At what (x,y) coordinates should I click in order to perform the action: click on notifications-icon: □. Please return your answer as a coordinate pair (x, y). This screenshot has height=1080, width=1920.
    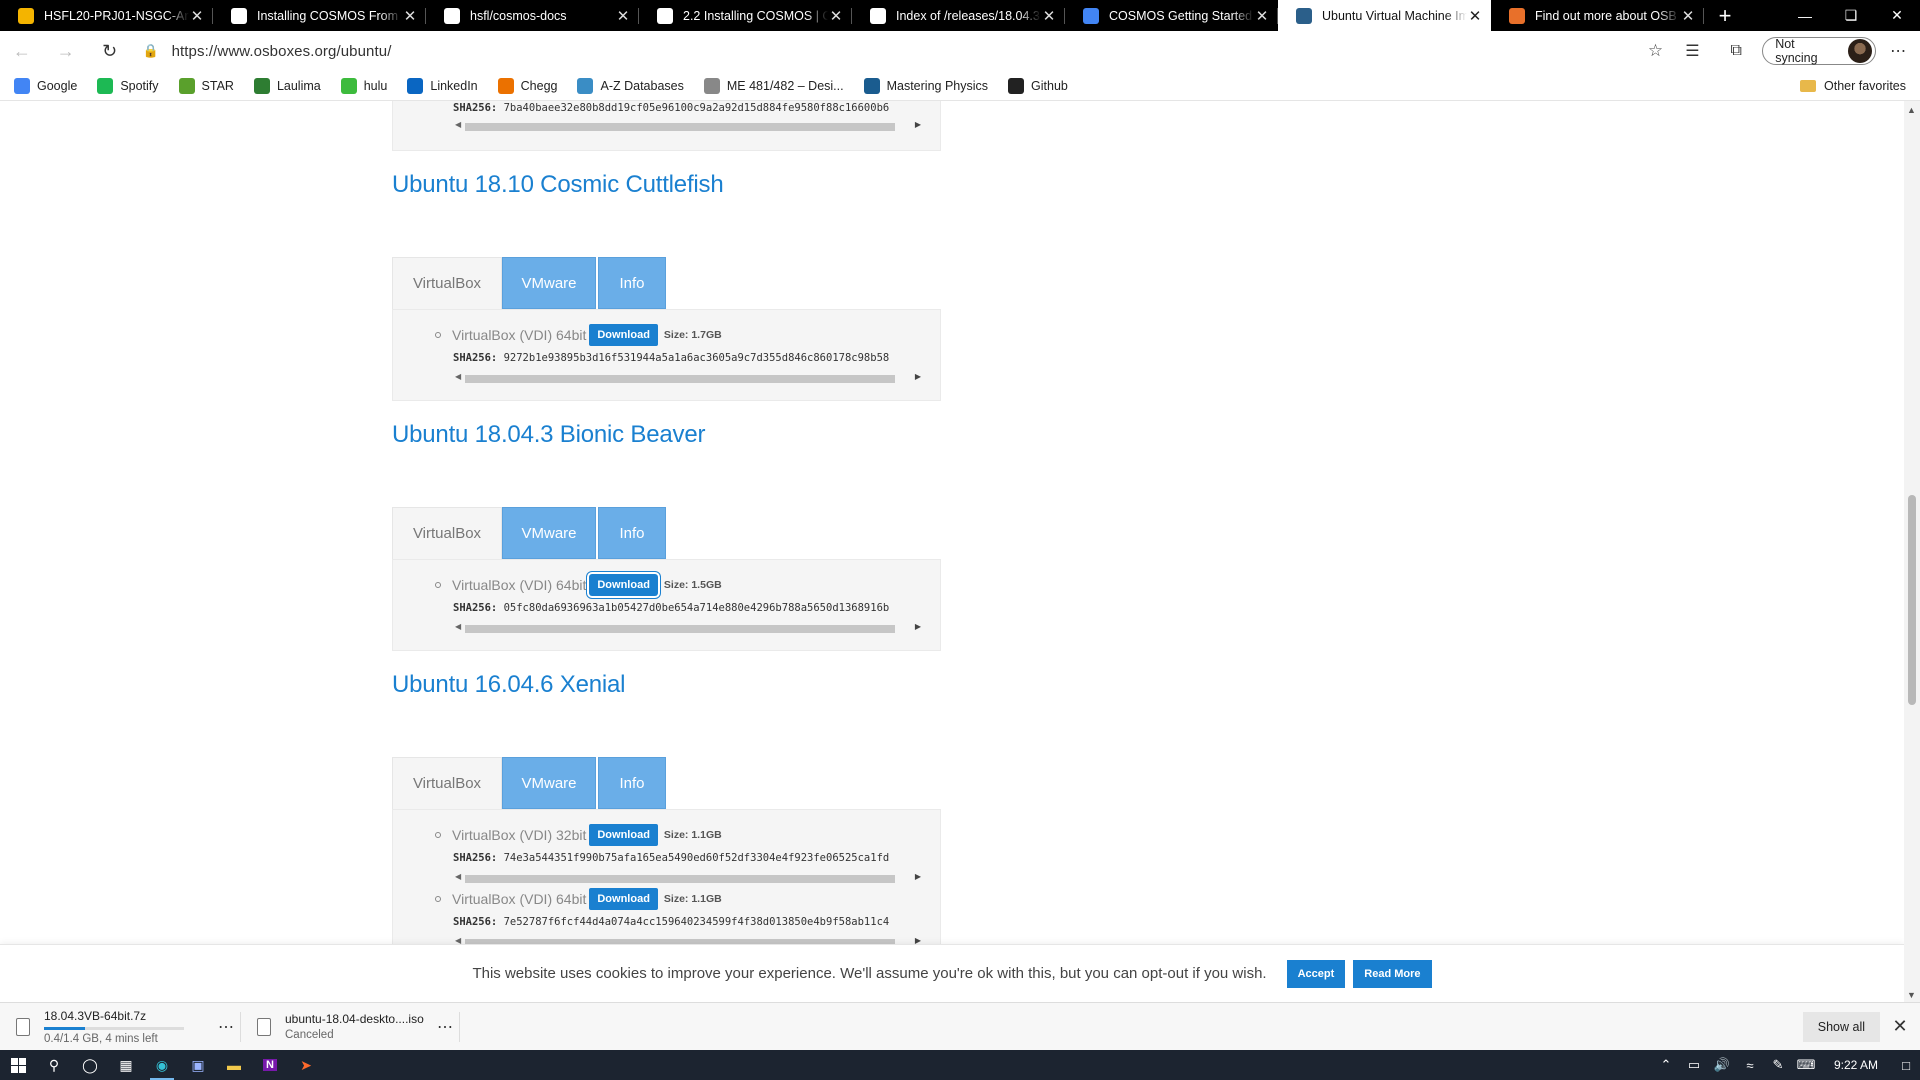
    Looking at the image, I should click on (1906, 1065).